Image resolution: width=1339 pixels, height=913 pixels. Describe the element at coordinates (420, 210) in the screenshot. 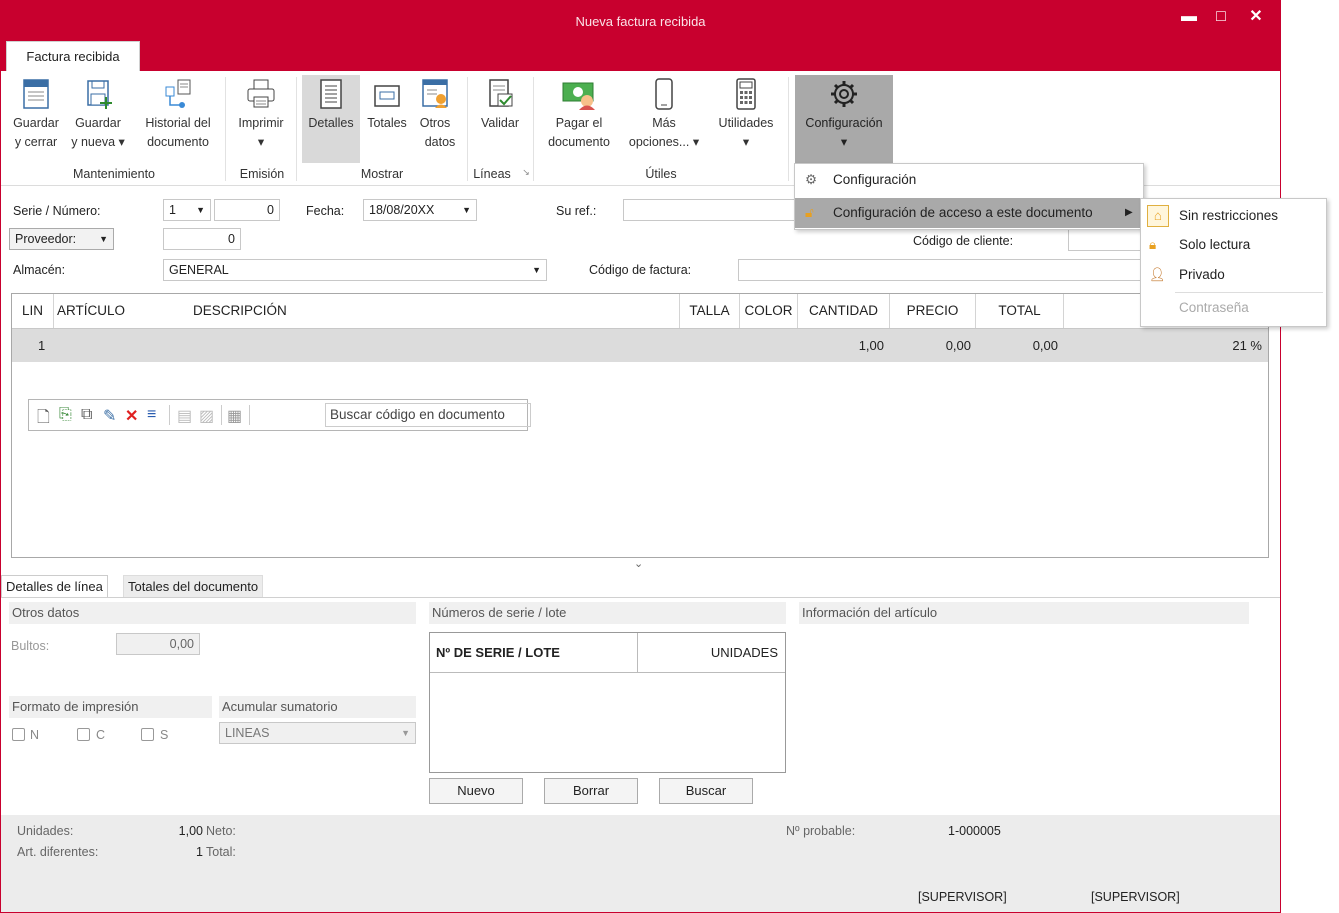

I see `fecha-input: 18/08/20XX ▼` at that location.